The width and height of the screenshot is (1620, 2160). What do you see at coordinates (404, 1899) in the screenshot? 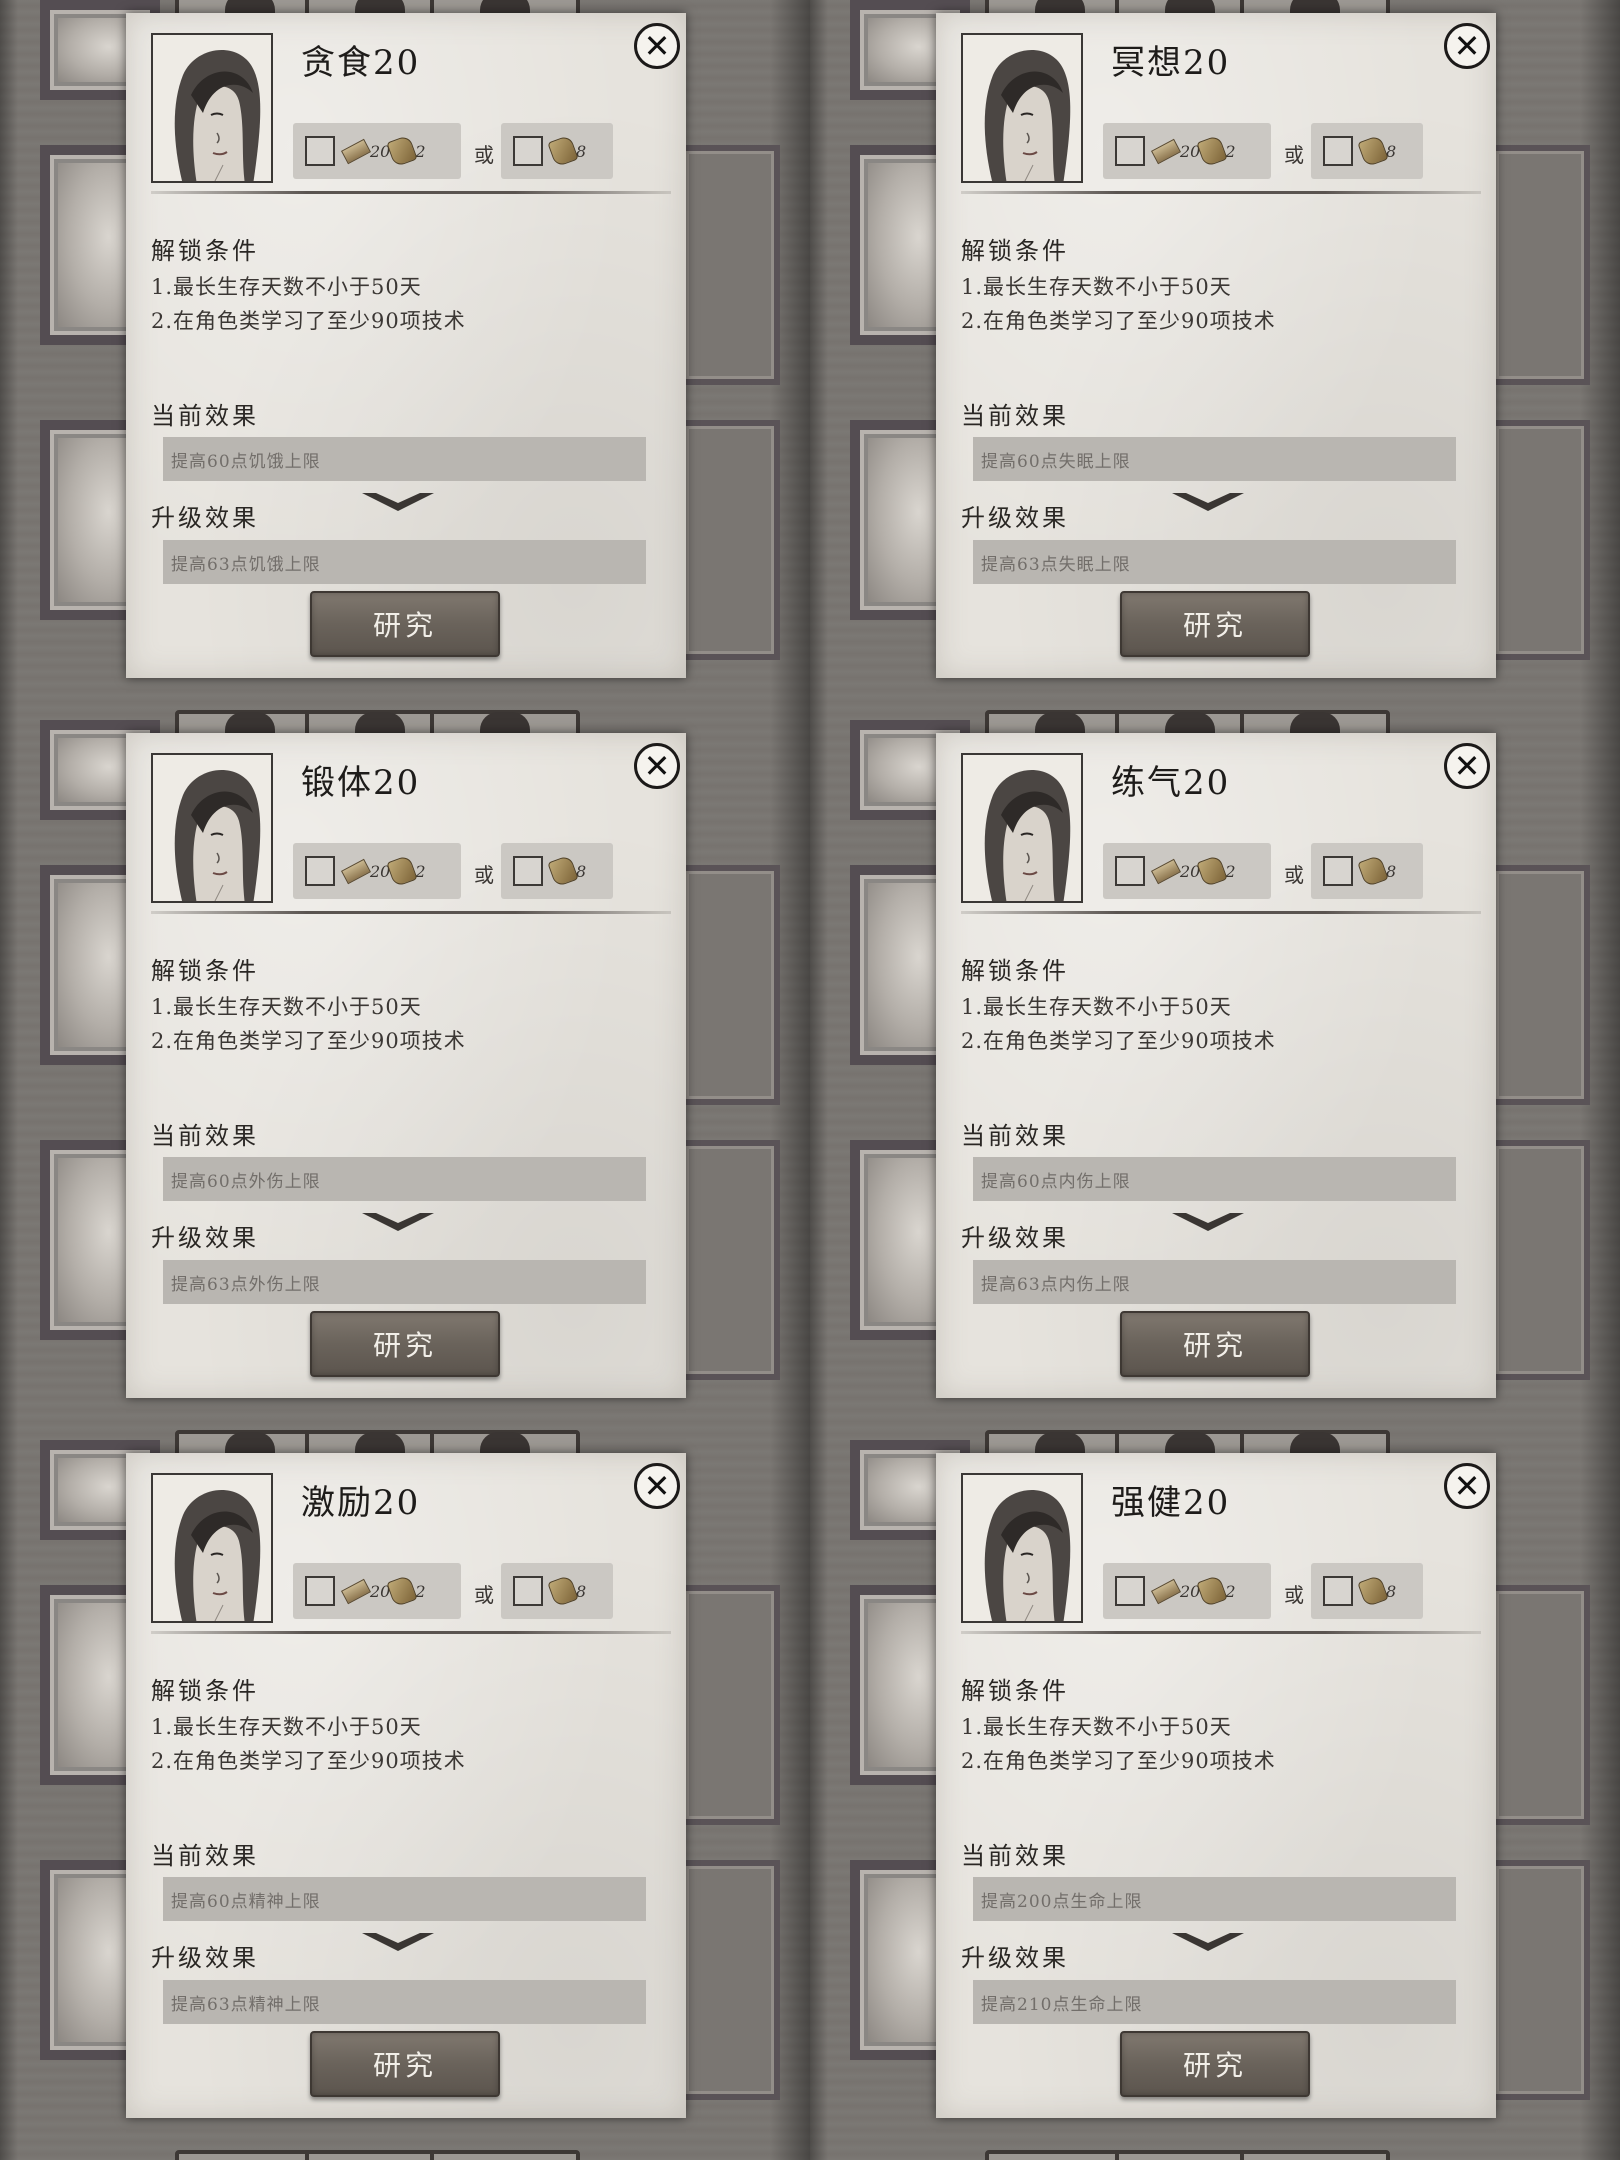
I see `current-effect-value: 提高60点精神上限` at bounding box center [404, 1899].